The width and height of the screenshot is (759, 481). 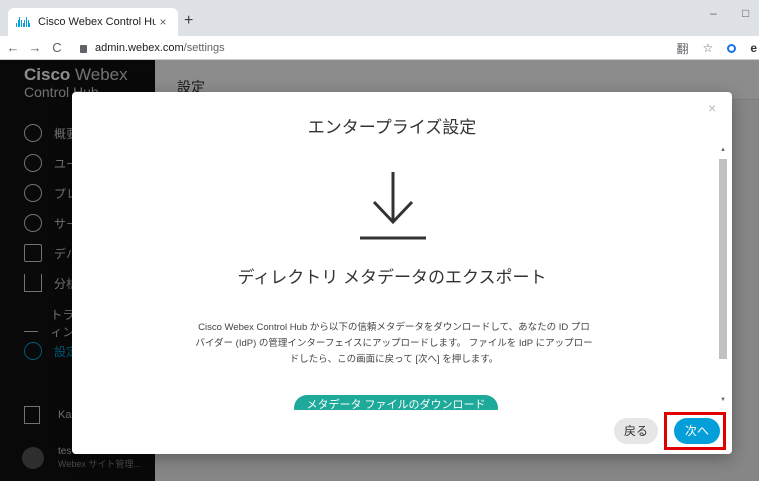 I want to click on url-host: admin.webex.com, so click(x=139, y=47).